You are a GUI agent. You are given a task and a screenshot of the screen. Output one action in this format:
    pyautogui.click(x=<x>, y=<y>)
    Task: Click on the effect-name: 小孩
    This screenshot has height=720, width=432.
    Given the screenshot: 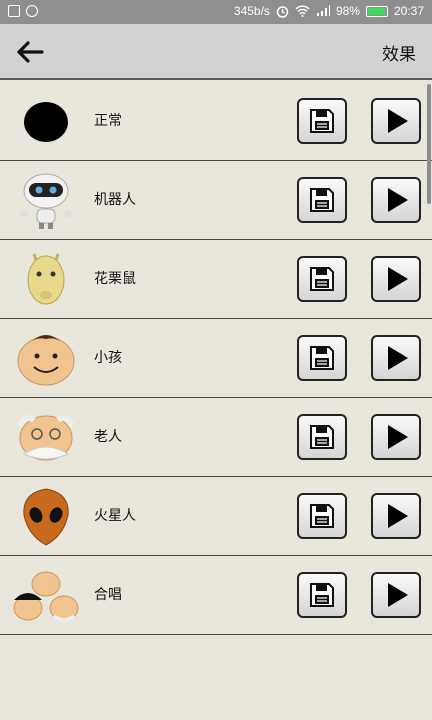 What is the action you would take?
    pyautogui.click(x=108, y=358)
    